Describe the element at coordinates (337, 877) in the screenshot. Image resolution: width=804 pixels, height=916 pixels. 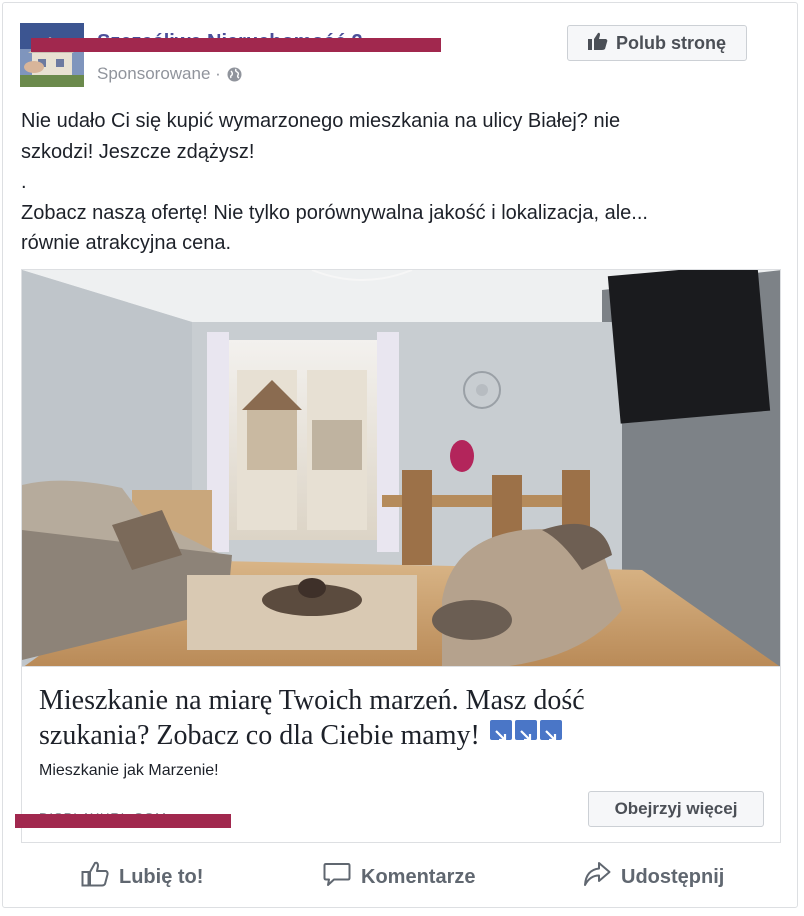
I see `comment-icon` at that location.